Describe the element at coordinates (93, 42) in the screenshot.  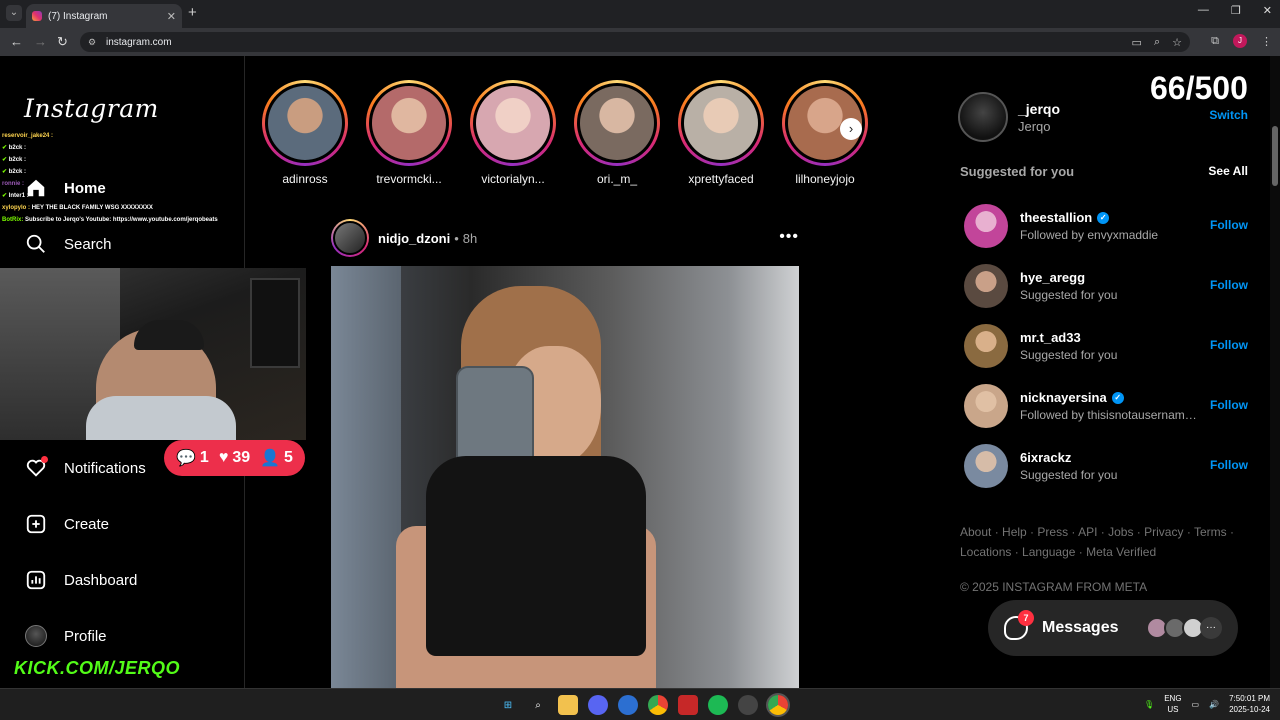
I see `site-info-icon: ⚙` at that location.